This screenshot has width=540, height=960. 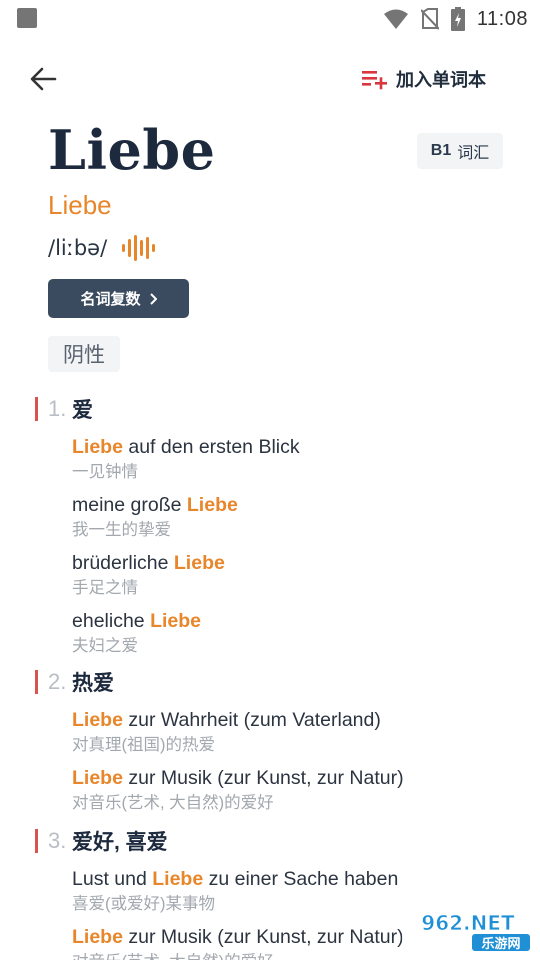 I want to click on back-button, so click(x=43, y=79).